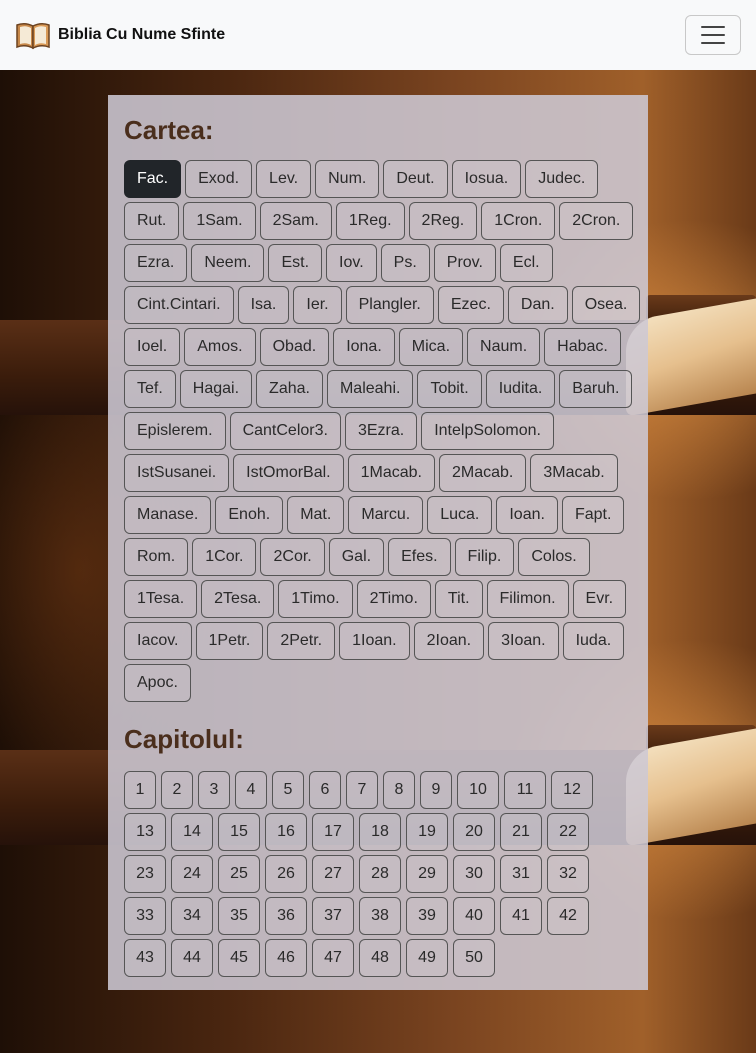 The image size is (756, 1053). I want to click on book-button: 2Sam., so click(295, 221).